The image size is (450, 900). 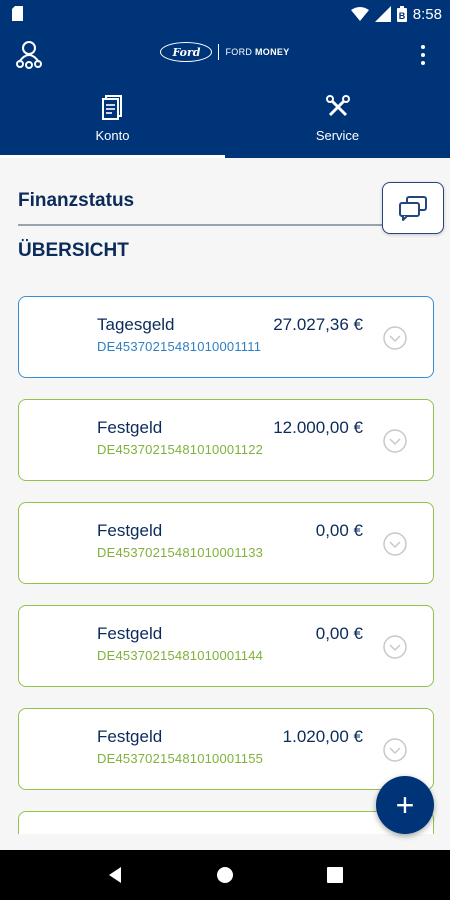 I want to click on account-card: Festgeld 0,00 € DE45370215481010001133, so click(x=226, y=543).